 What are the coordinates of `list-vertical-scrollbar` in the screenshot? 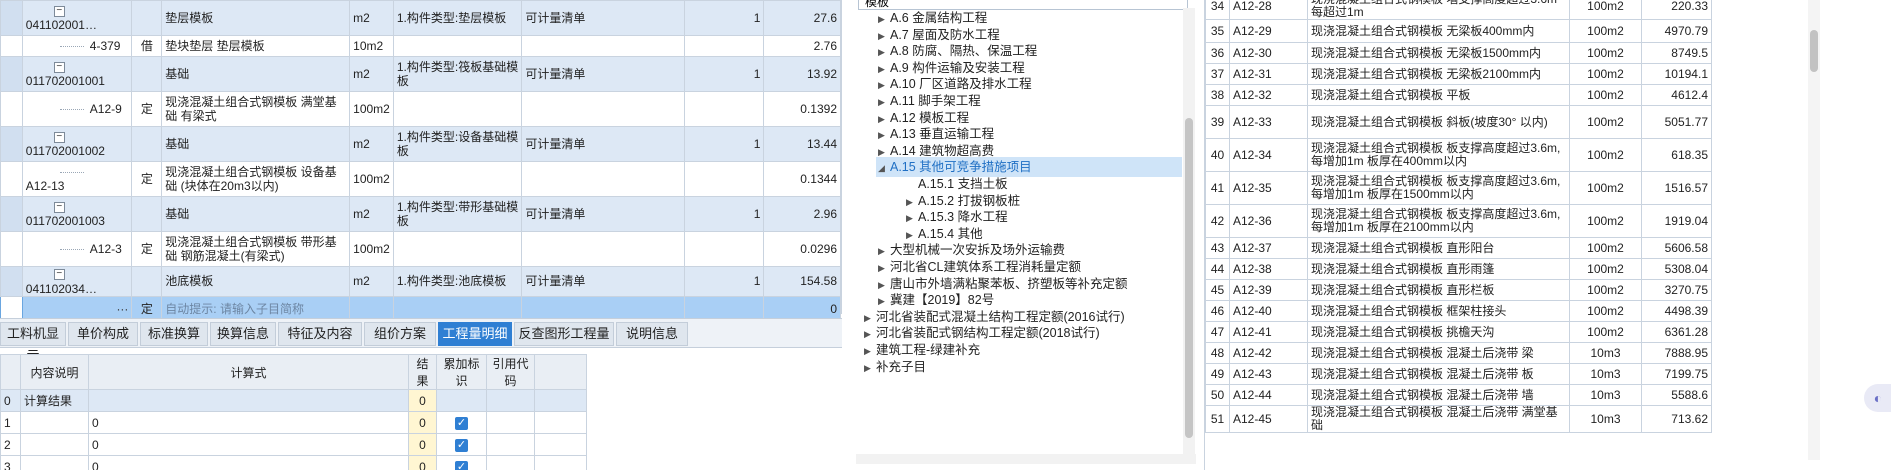 It's located at (1814, 230).